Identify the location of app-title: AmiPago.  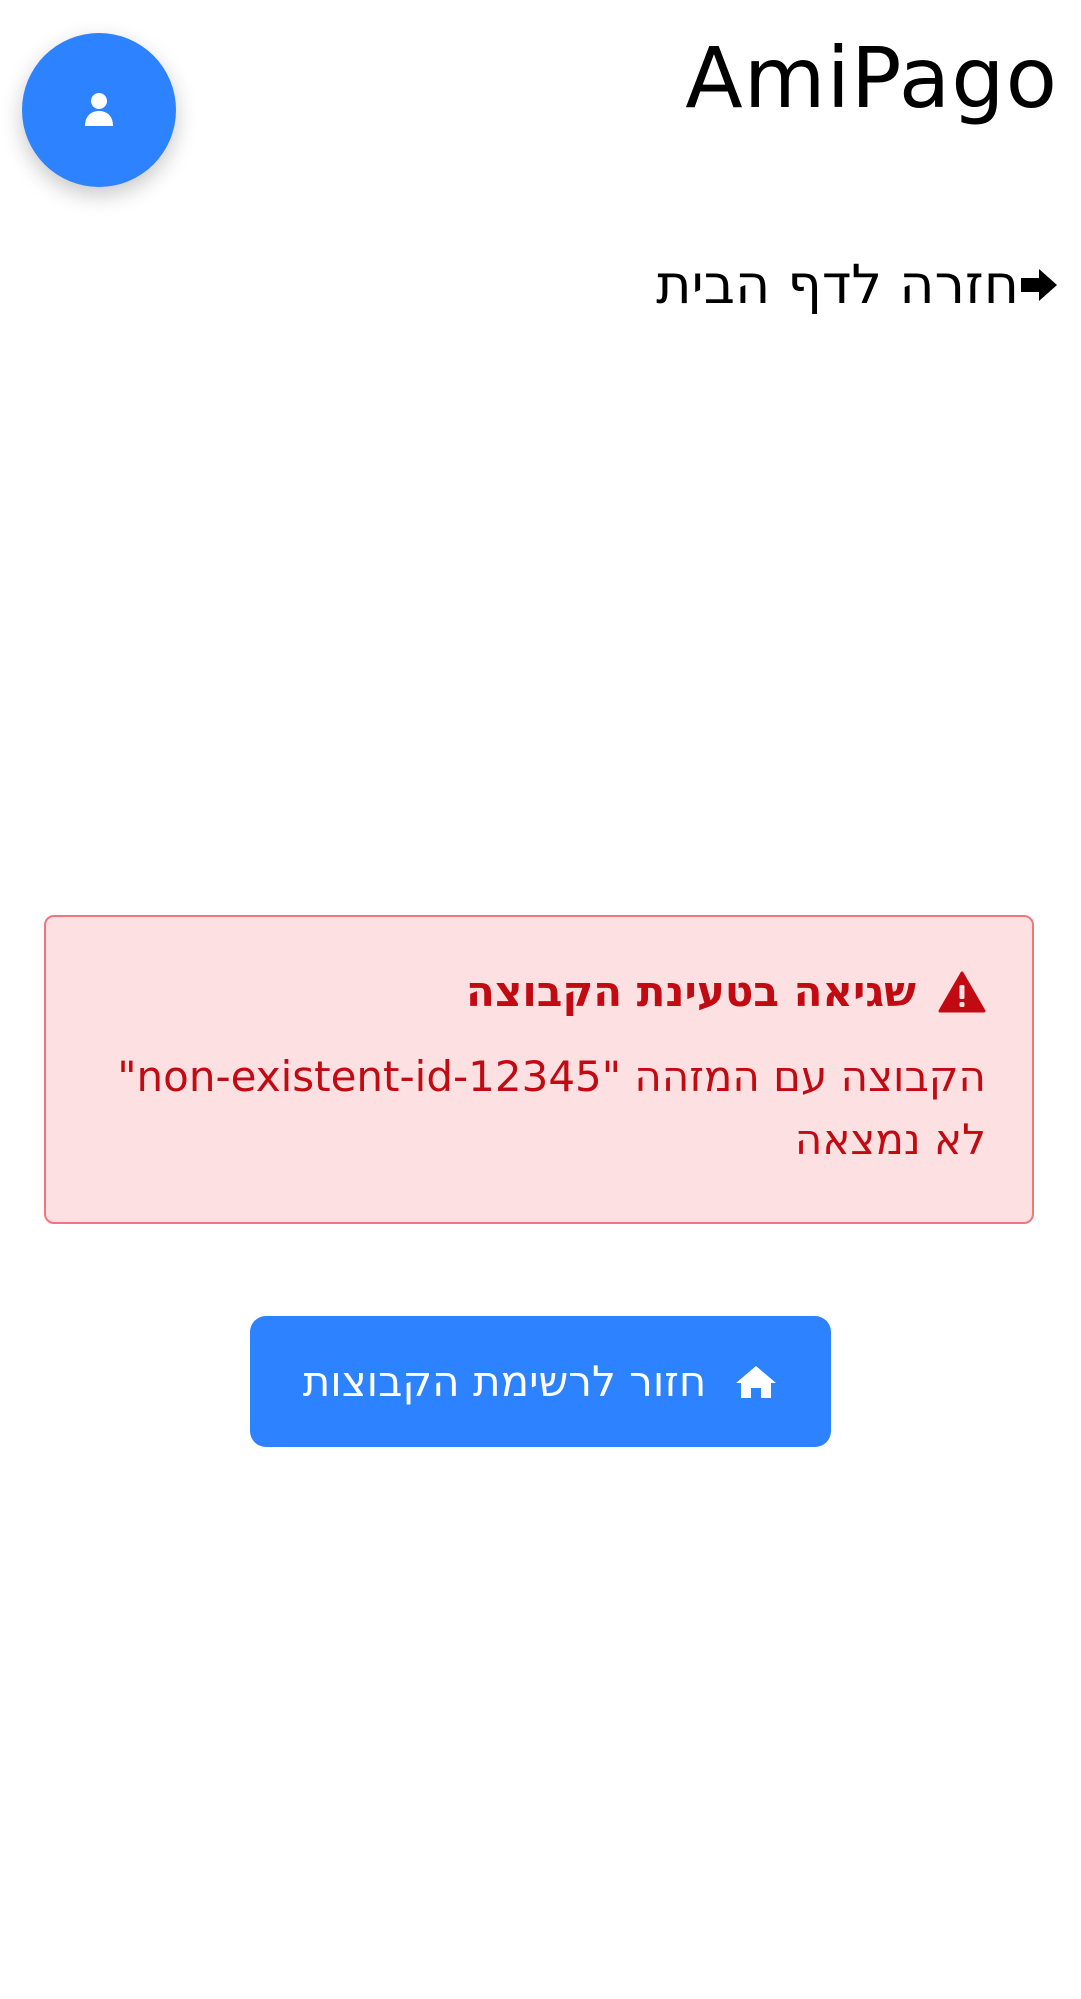
(871, 78).